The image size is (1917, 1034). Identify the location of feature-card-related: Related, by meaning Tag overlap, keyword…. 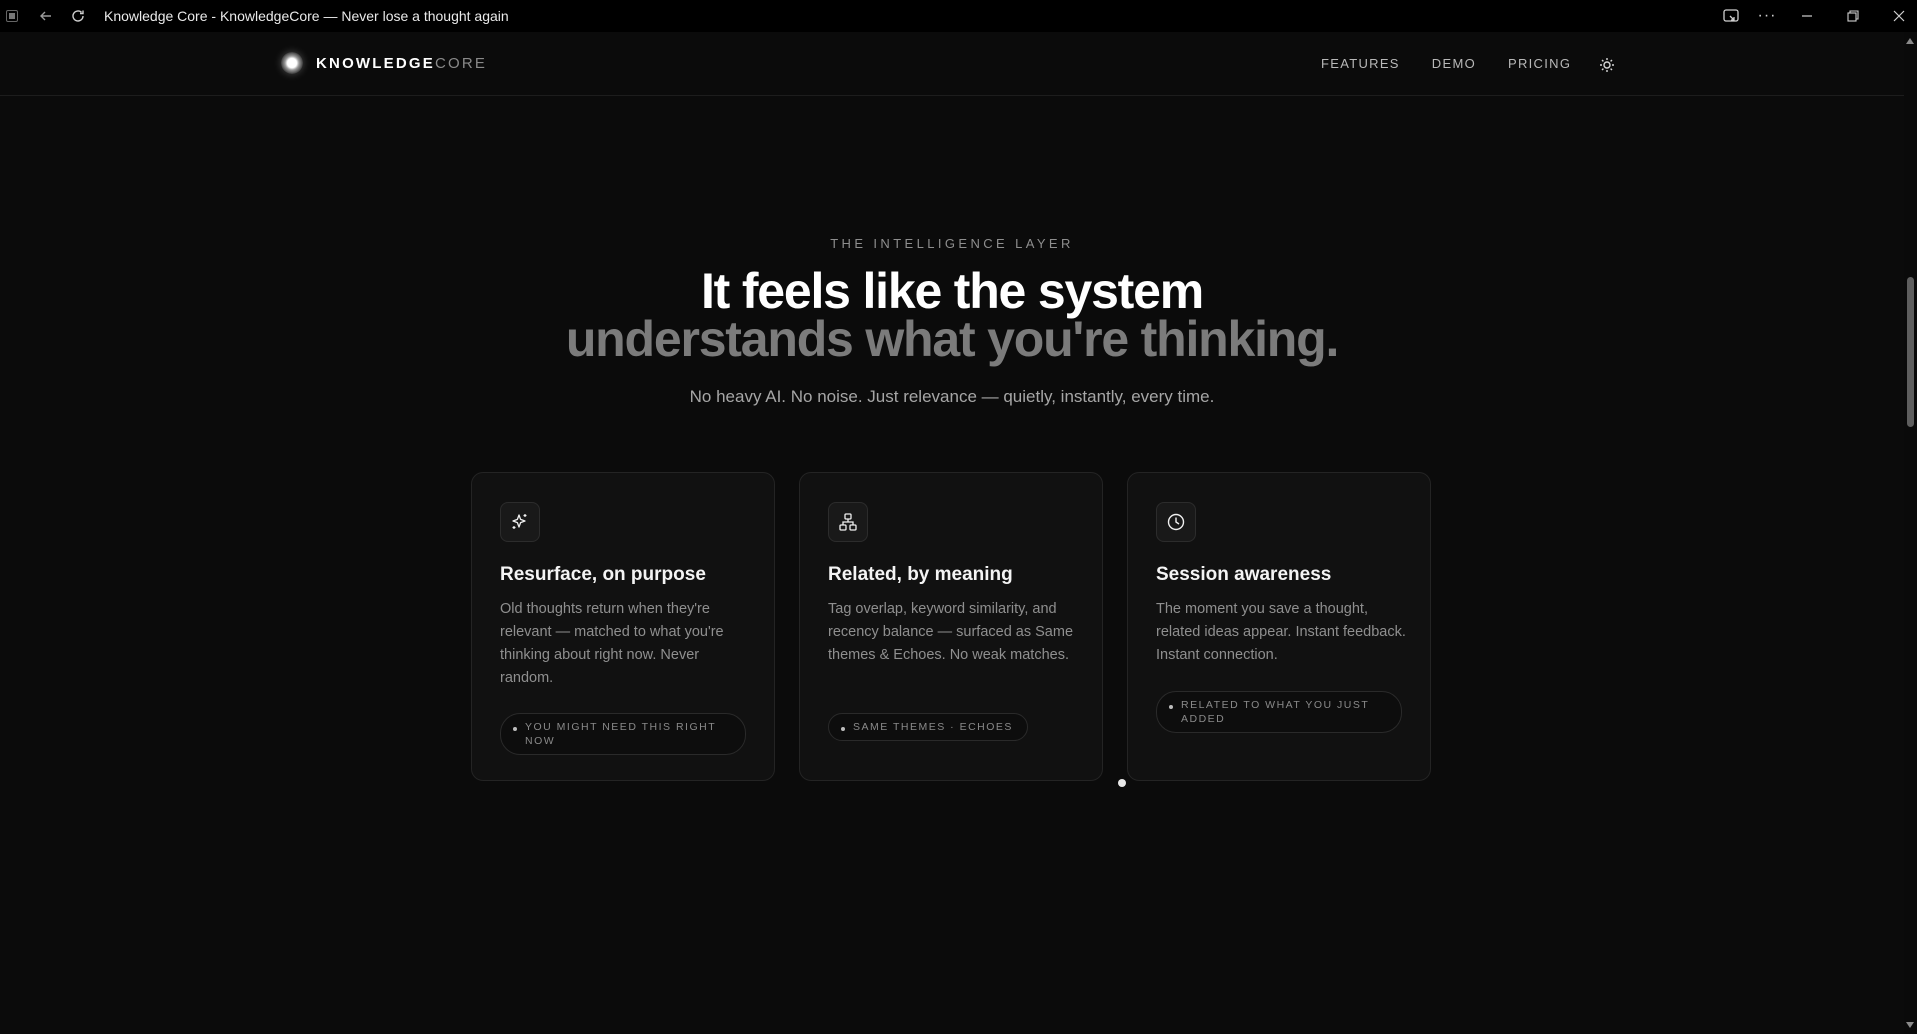
(951, 626).